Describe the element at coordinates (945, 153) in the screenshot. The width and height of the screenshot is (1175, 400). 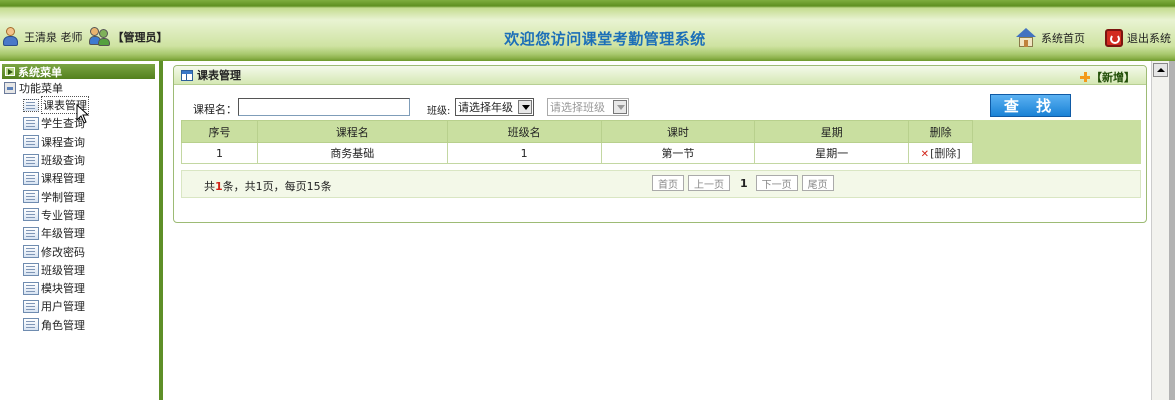
I see `delete-link: [删除]` at that location.